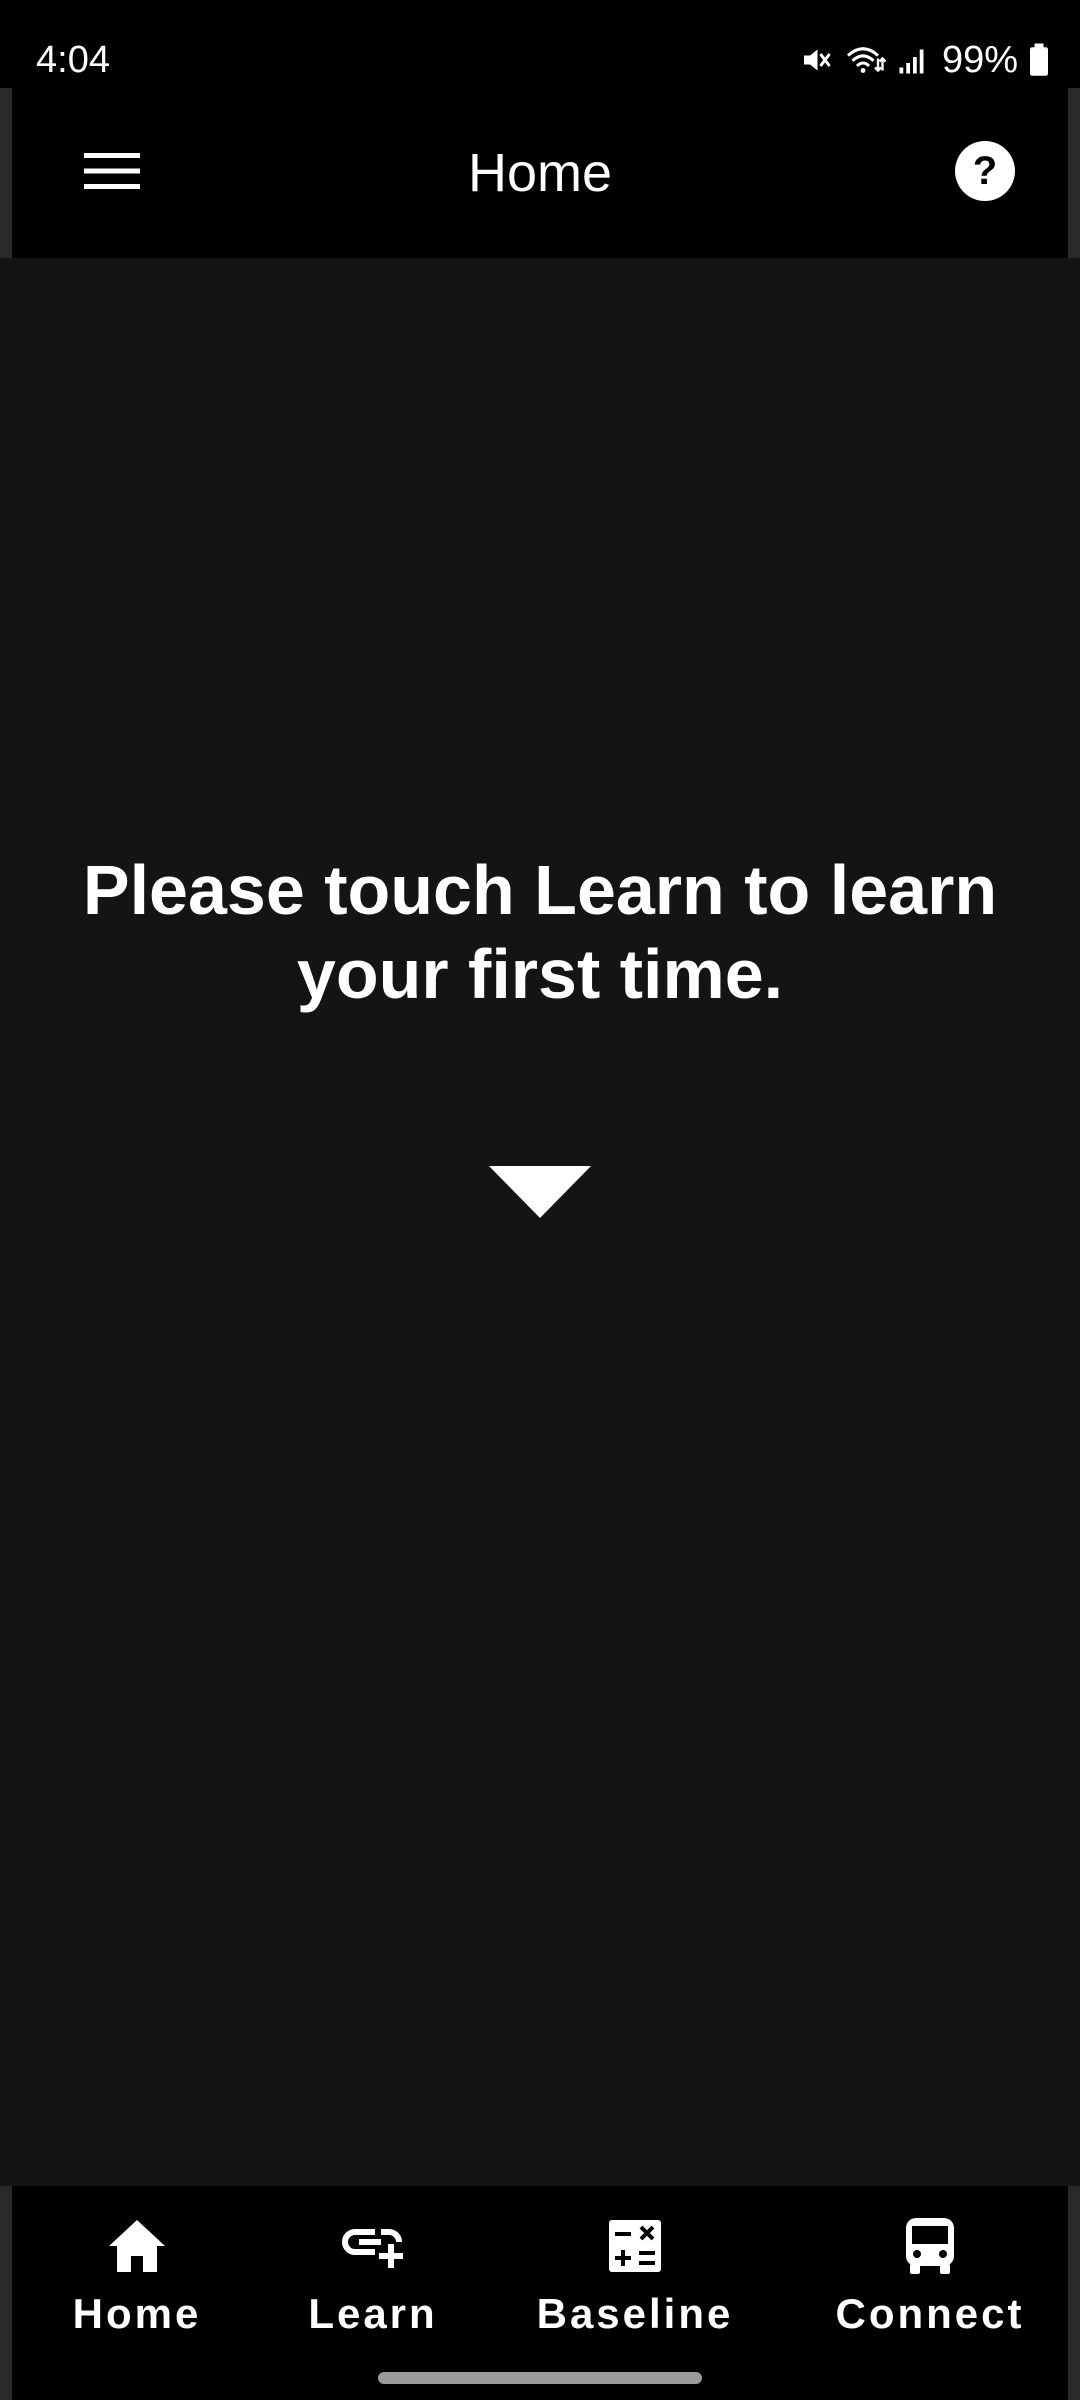  I want to click on battery-icon, so click(1039, 60).